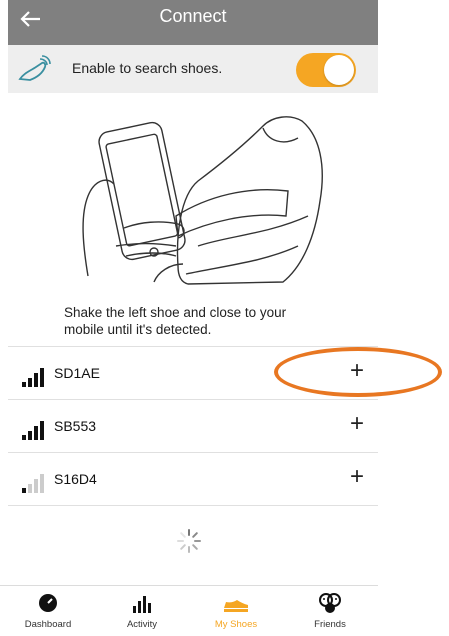  I want to click on top-bar: Connect, so click(193, 22).